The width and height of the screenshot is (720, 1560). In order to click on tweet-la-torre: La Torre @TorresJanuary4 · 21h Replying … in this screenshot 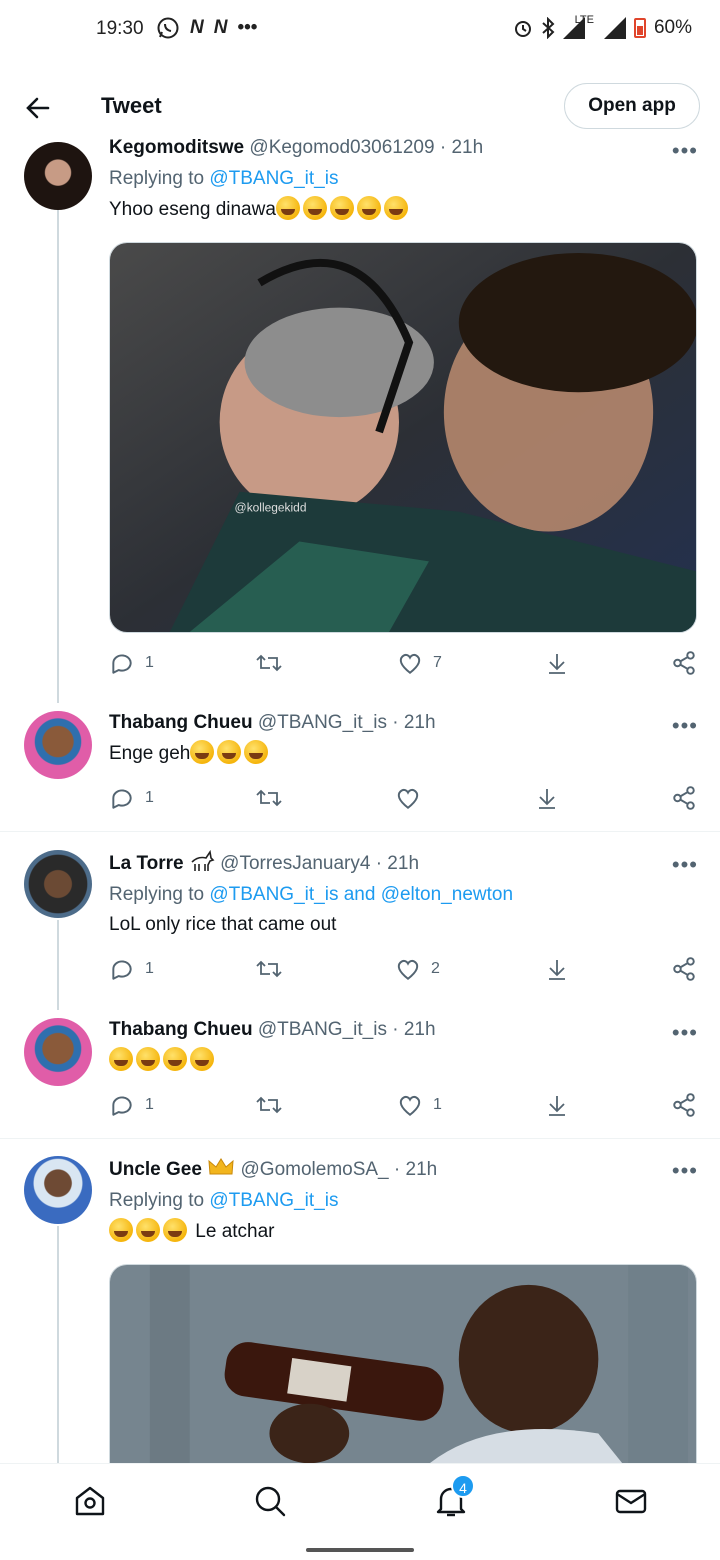, I will do `click(360, 926)`.